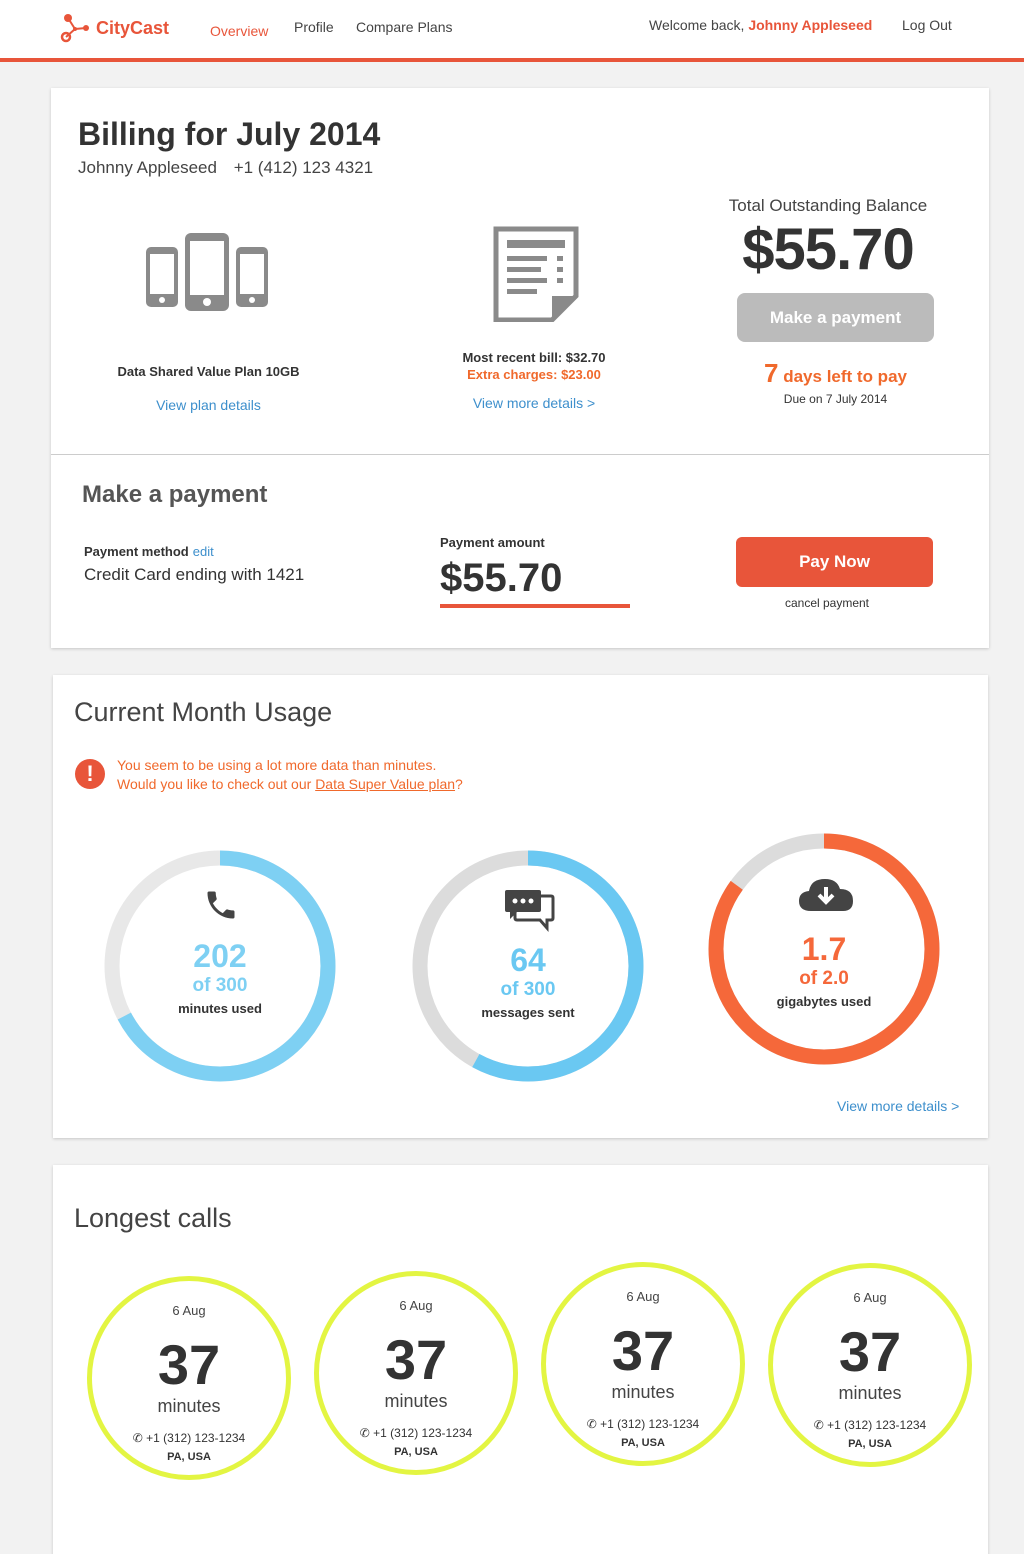  Describe the element at coordinates (74, 28) in the screenshot. I see `logo-icon` at that location.